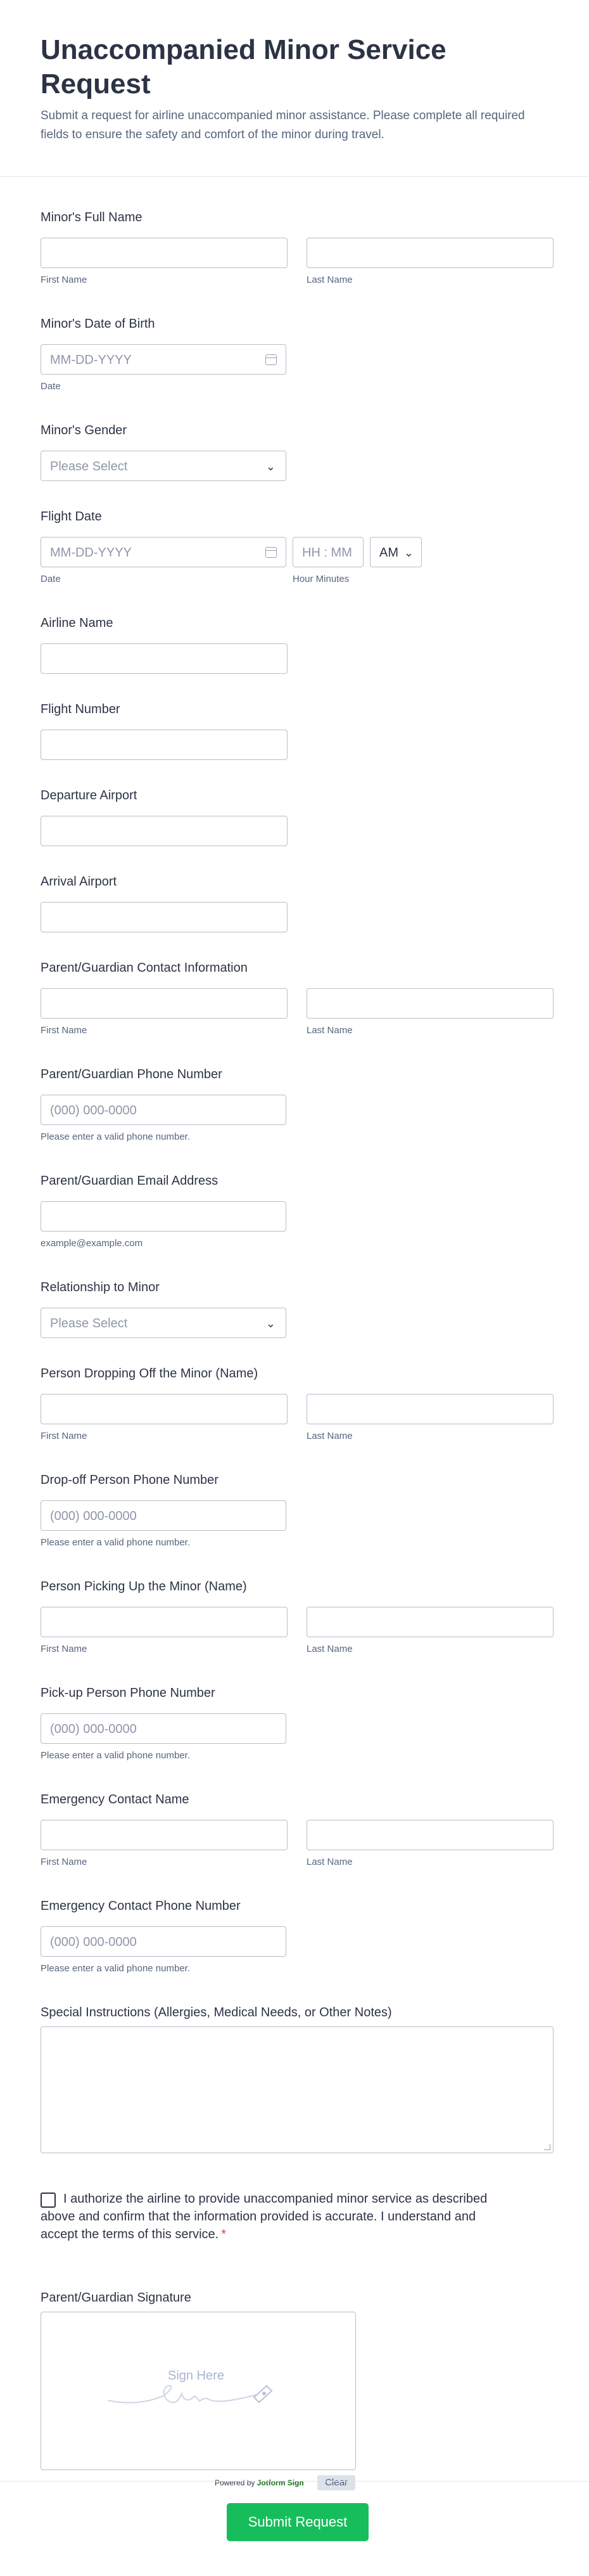  What do you see at coordinates (98, 324) in the screenshot?
I see `field-label: Minor's Date of Birth` at bounding box center [98, 324].